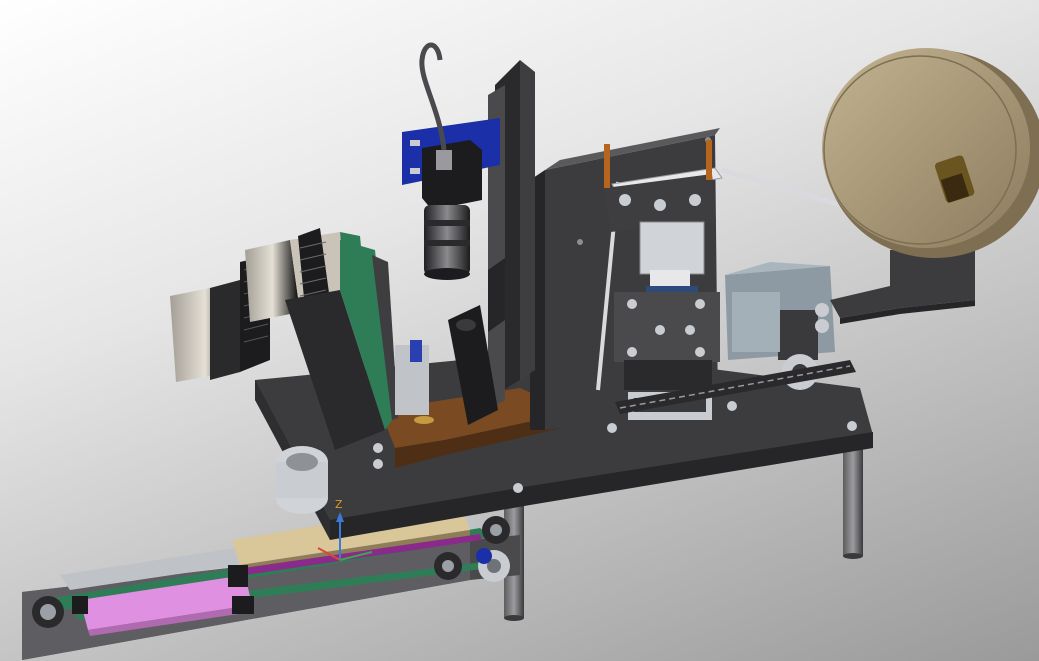 Image resolution: width=1039 pixels, height=661 pixels. Describe the element at coordinates (902, 287) in the screenshot. I see `reel-arm` at that location.